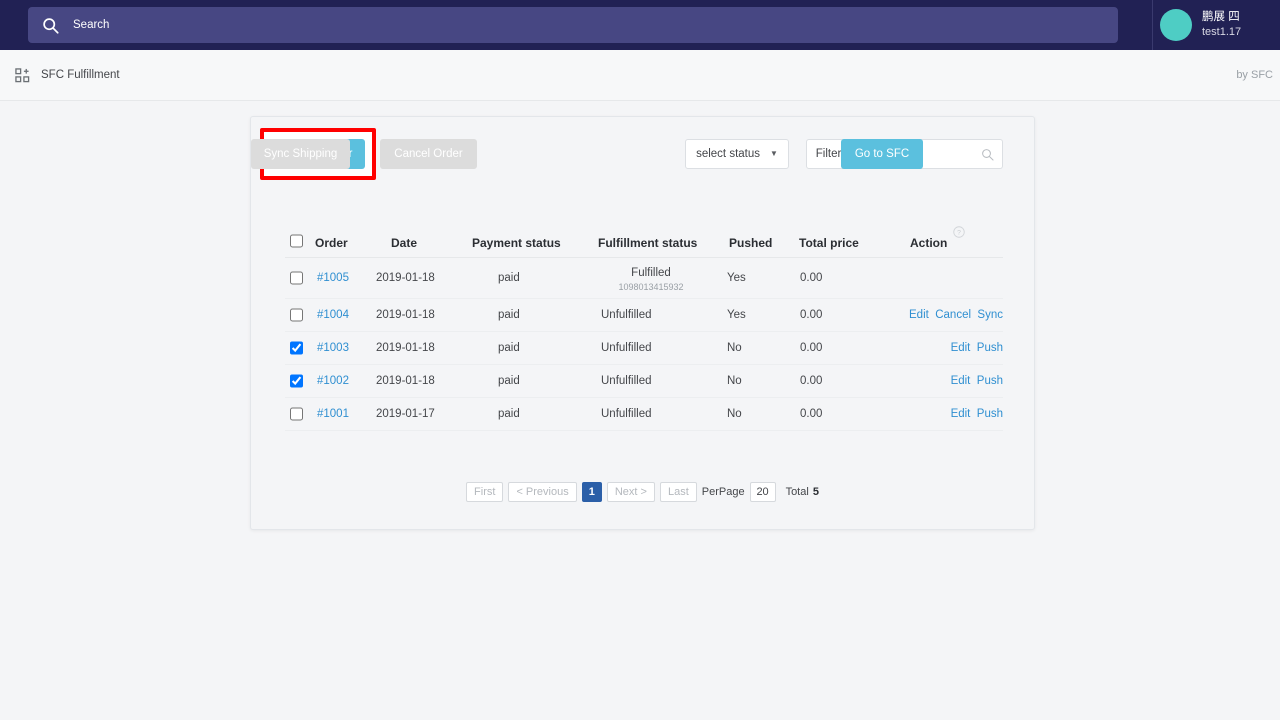  I want to click on chevron-down-icon: ▼, so click(774, 153).